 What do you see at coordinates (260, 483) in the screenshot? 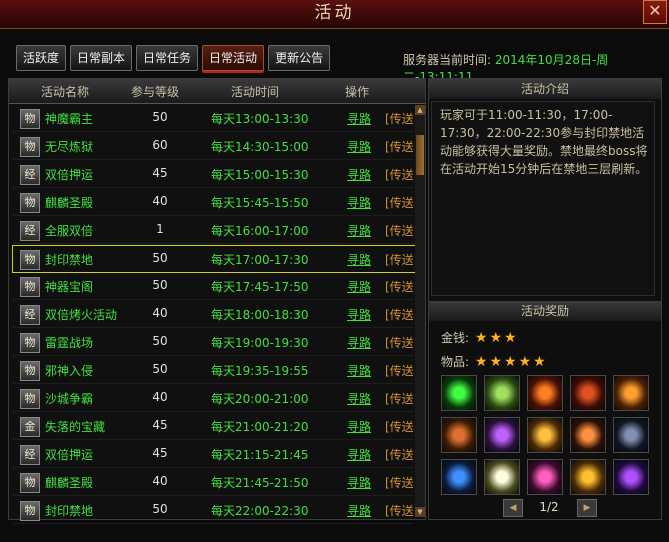
I see `activity-time: 每天21:45-21:50` at bounding box center [260, 483].